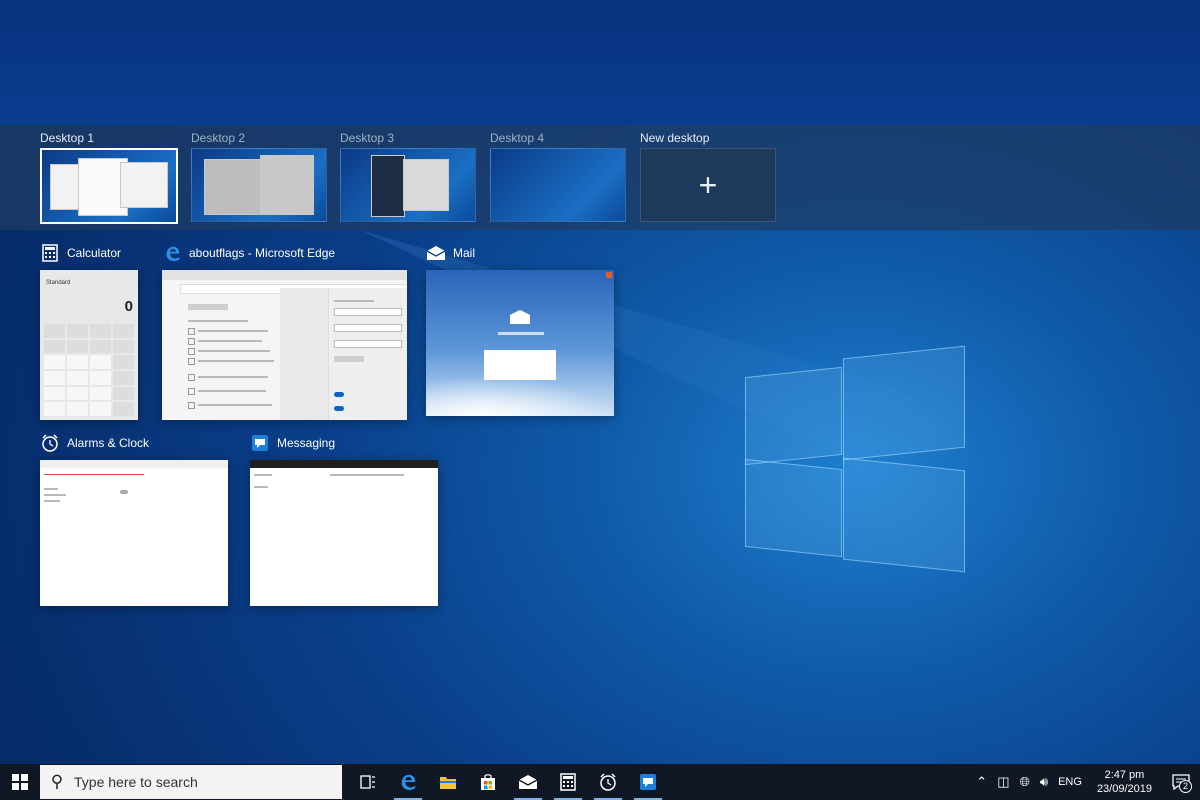  Describe the element at coordinates (128, 306) in the screenshot. I see `calculator-display: 0` at that location.